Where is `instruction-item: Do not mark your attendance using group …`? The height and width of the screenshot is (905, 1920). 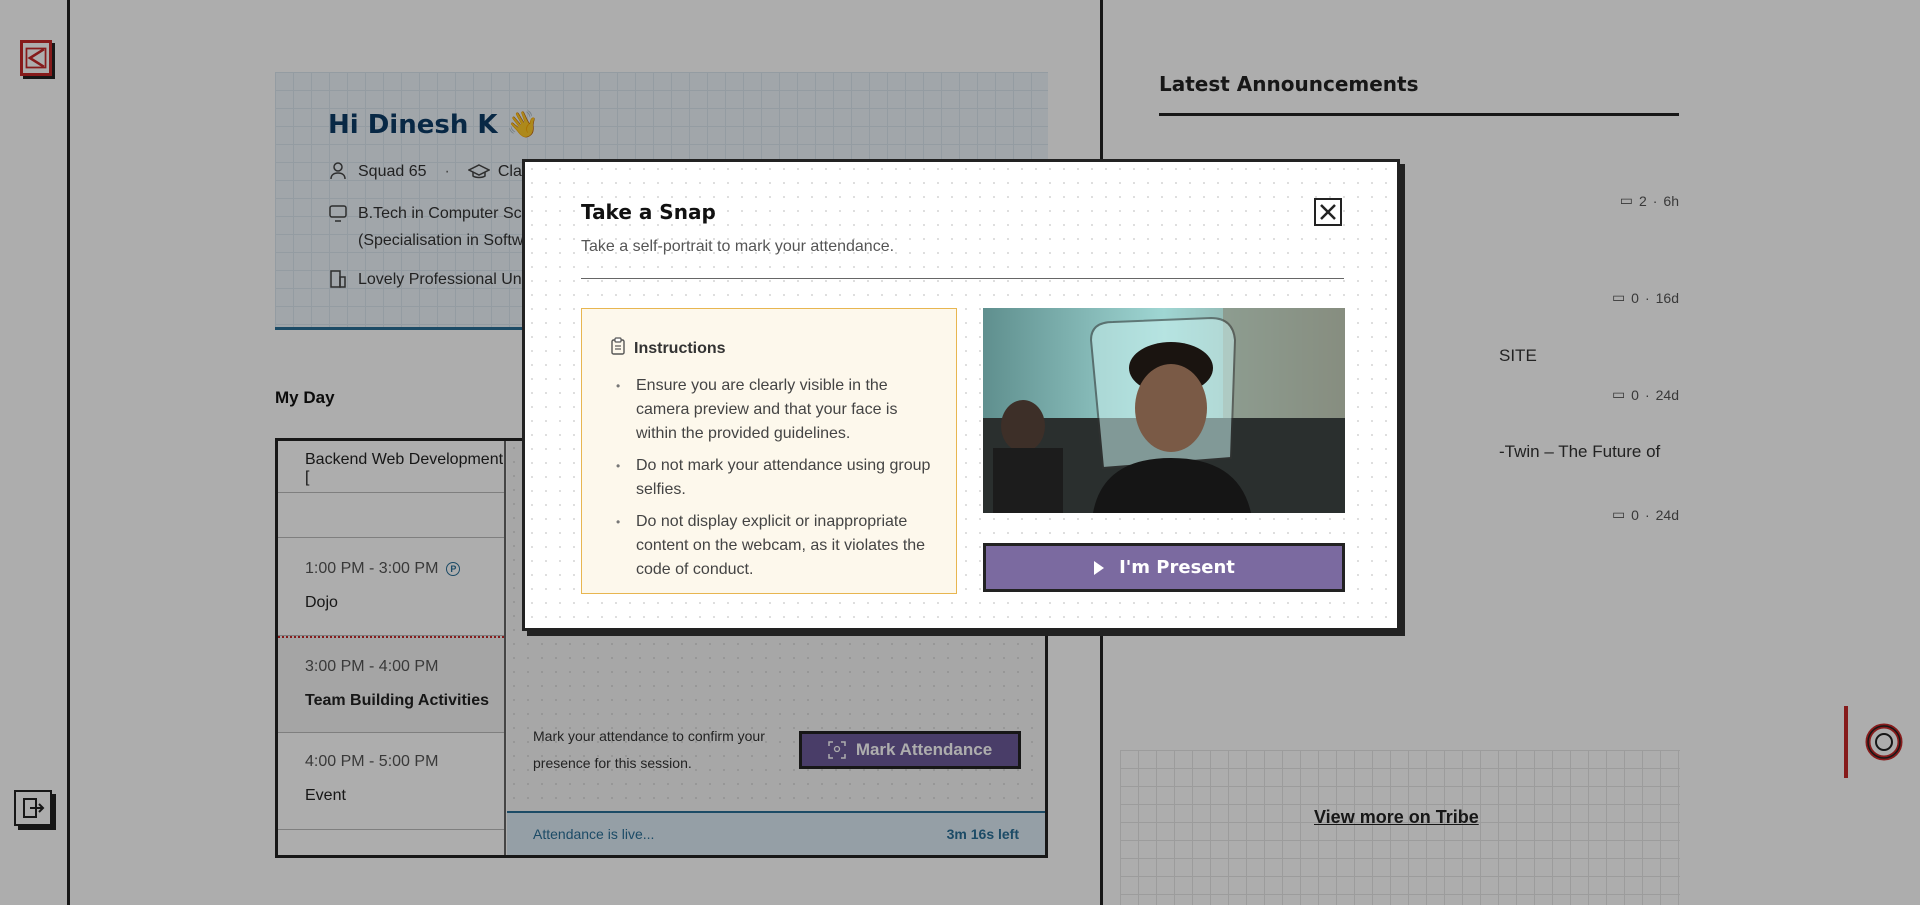
instruction-item: Do not mark your attendance using group … is located at coordinates (772, 478).